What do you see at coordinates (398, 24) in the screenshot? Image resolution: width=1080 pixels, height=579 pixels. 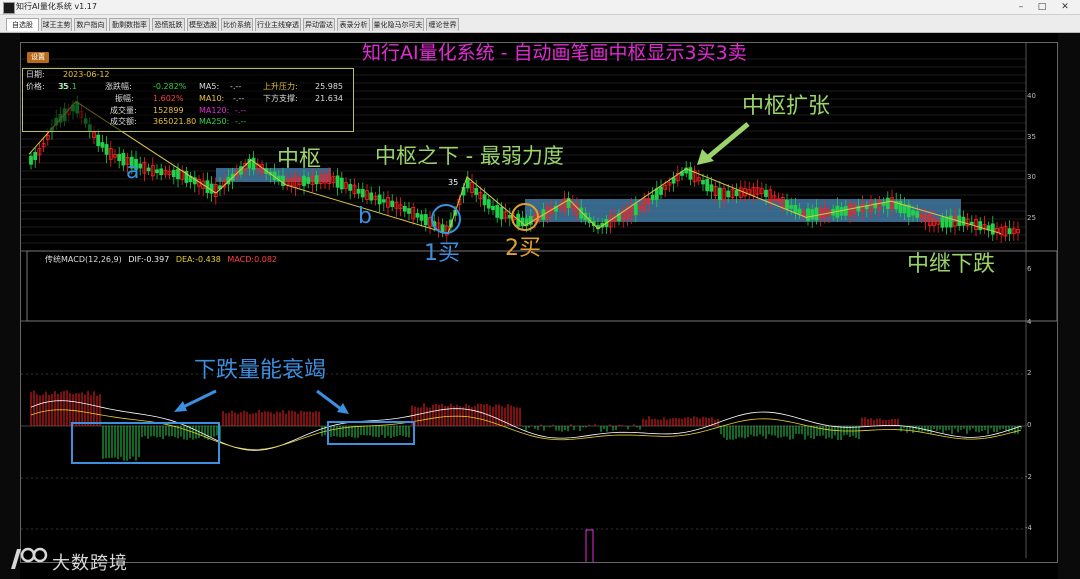 I see `tab-hmm: 量化隐马尔可夫` at bounding box center [398, 24].